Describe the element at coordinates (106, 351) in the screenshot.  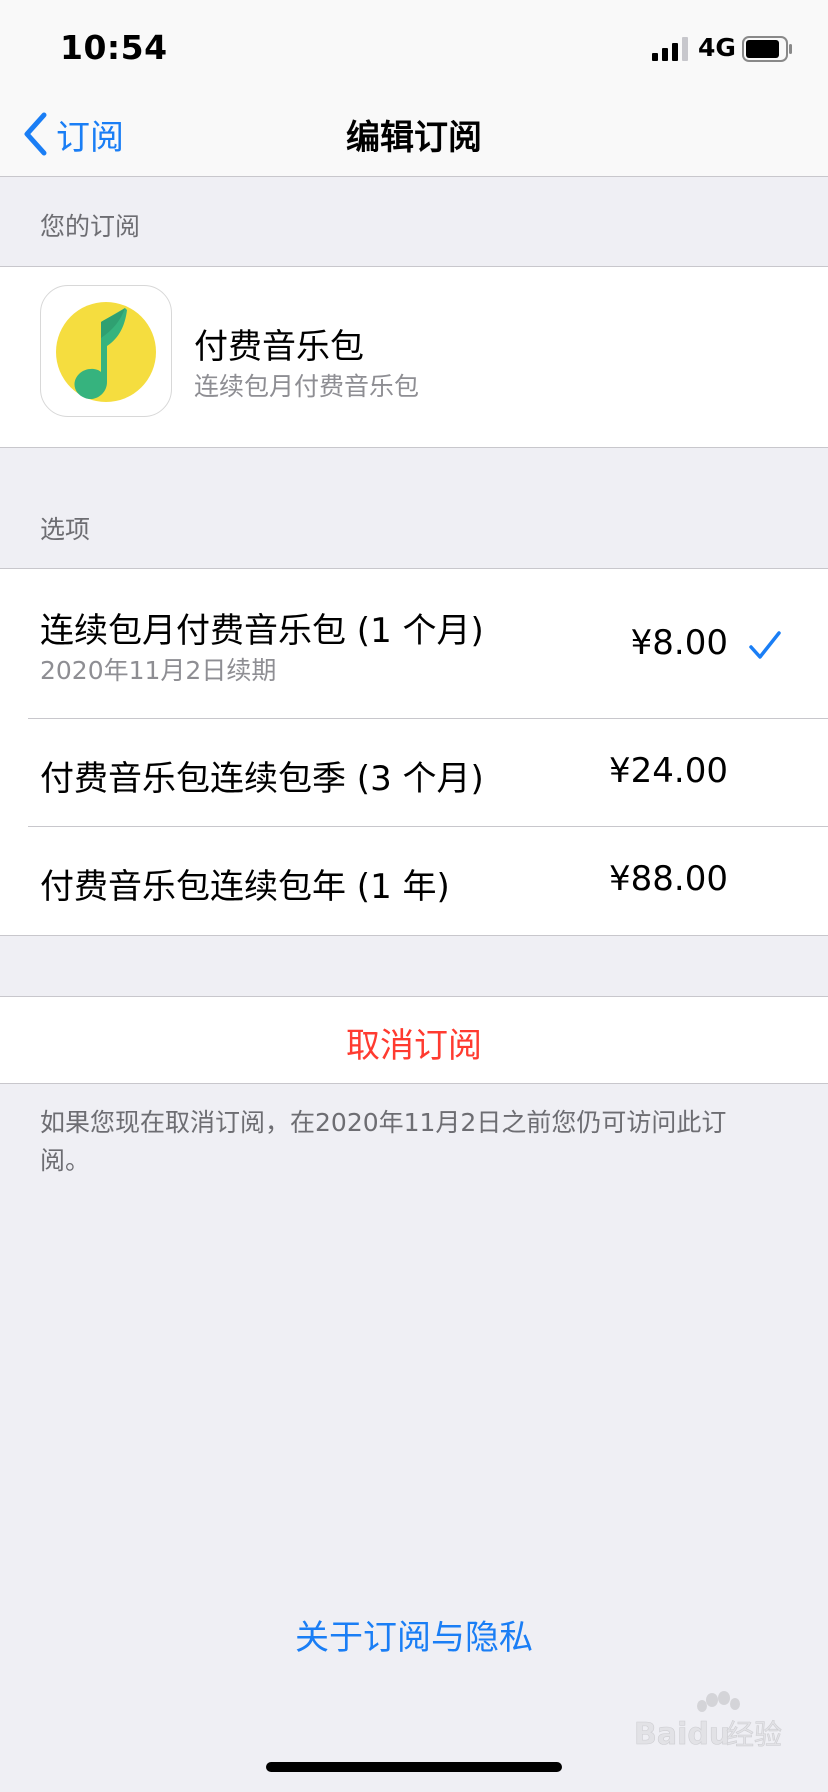
I see `music-app-icon` at that location.